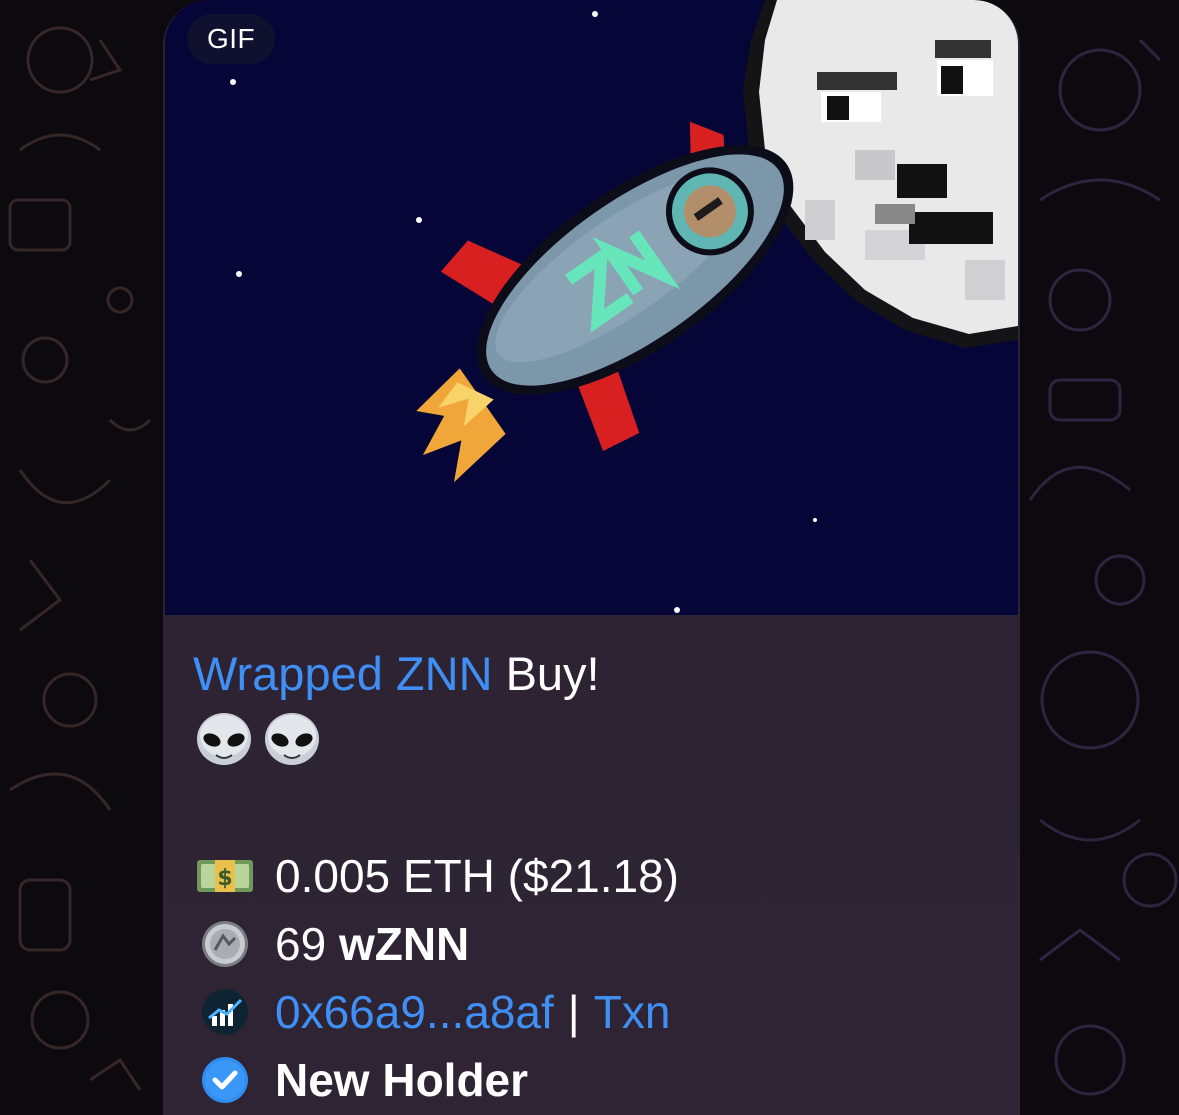  I want to click on buyer-address-link: 0x66a9...a8af, so click(414, 1012).